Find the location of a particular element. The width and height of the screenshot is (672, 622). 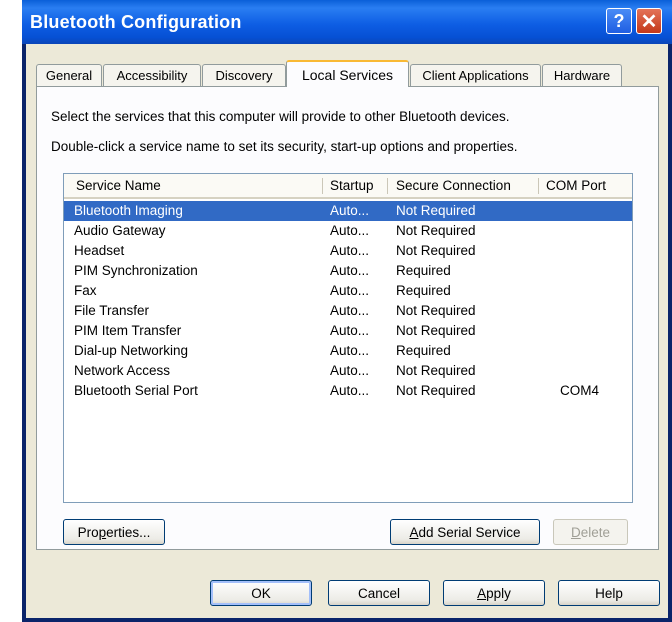

help-title-button: ? is located at coordinates (619, 21).